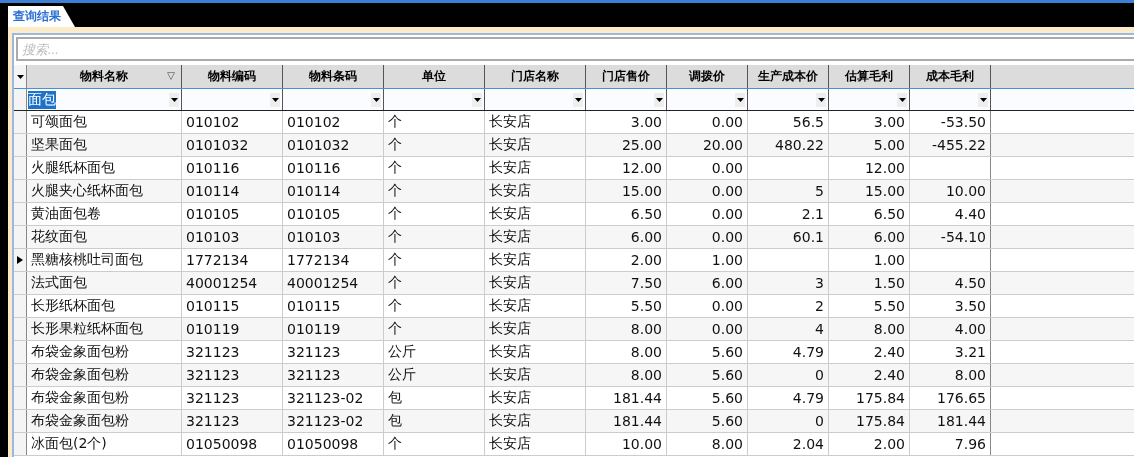 The width and height of the screenshot is (1134, 457). Describe the element at coordinates (66, 214) in the screenshot. I see `table-cell: 黄油面包卷` at that location.